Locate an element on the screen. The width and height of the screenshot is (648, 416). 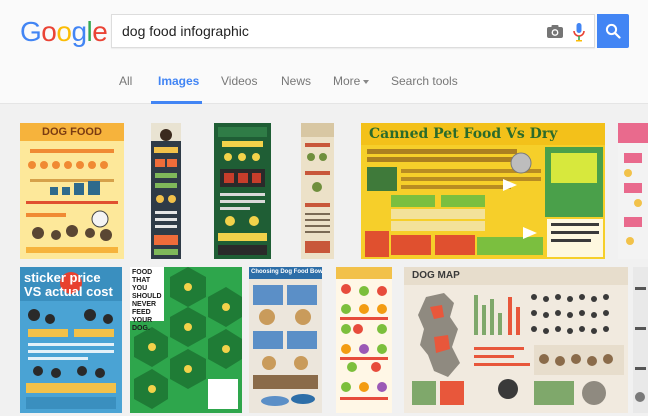
image-result: Choosing Dog Food Bowl is located at coordinates (285, 340).